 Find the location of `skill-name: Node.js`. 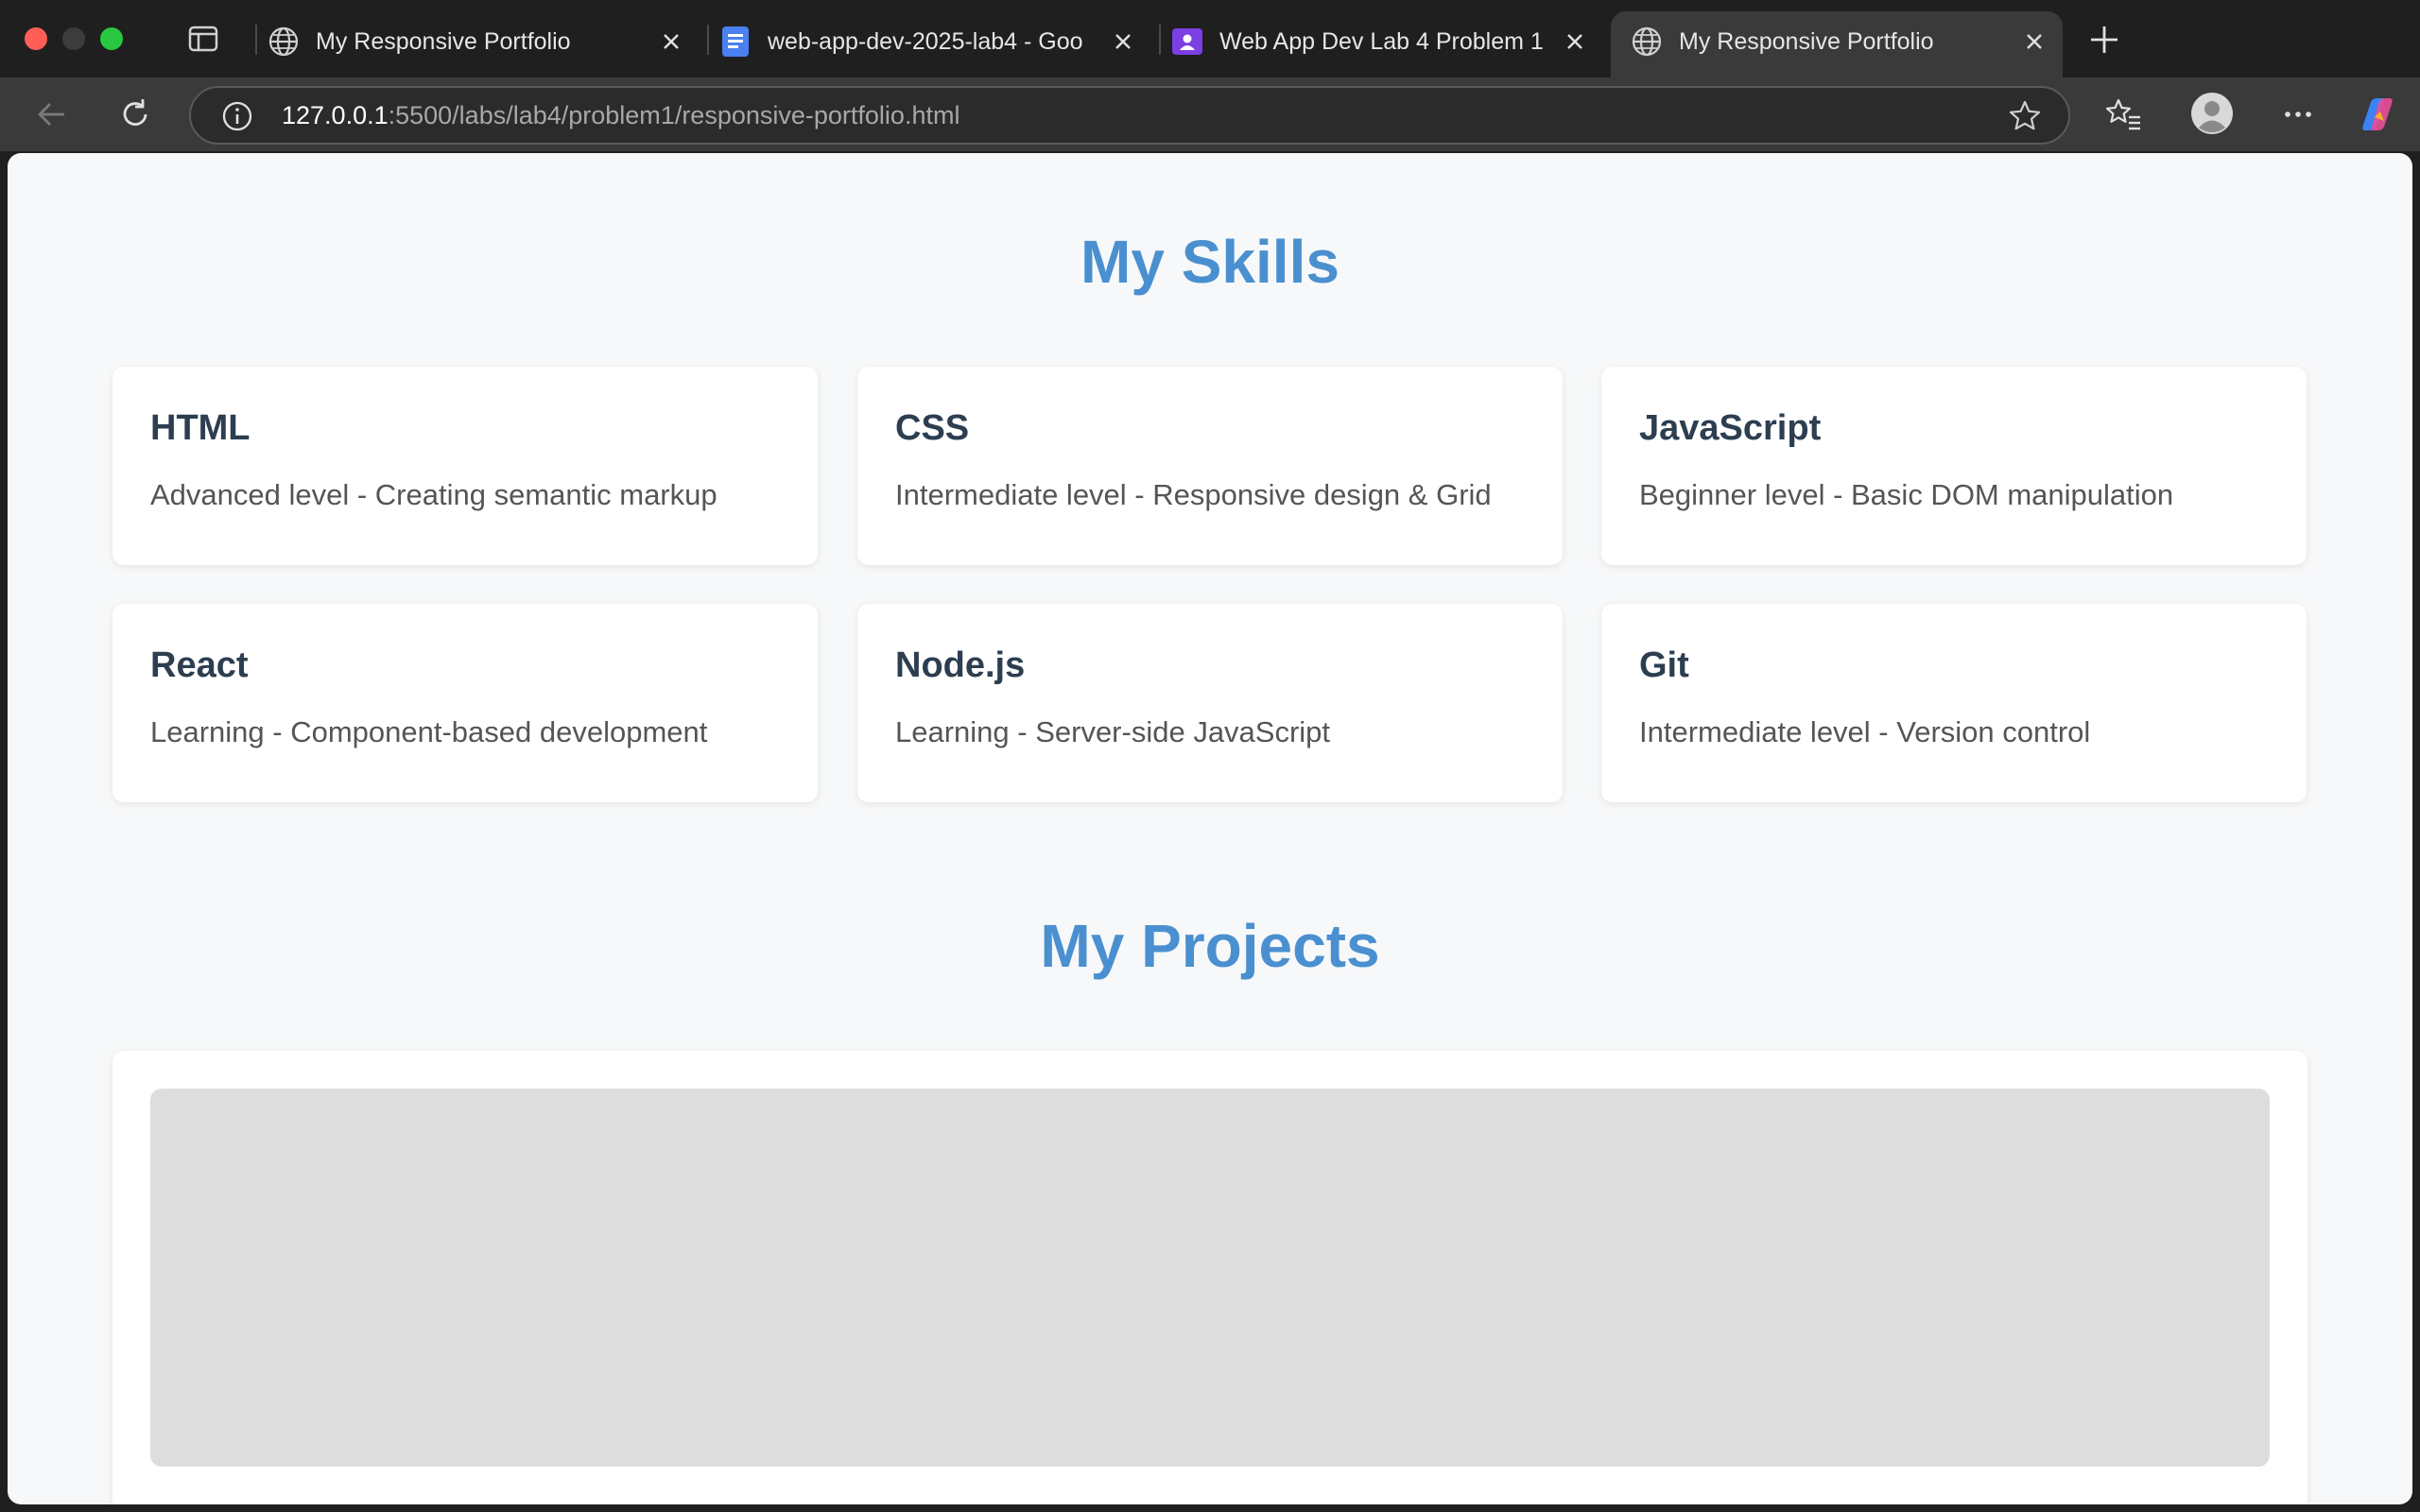

skill-name: Node.js is located at coordinates (960, 665).